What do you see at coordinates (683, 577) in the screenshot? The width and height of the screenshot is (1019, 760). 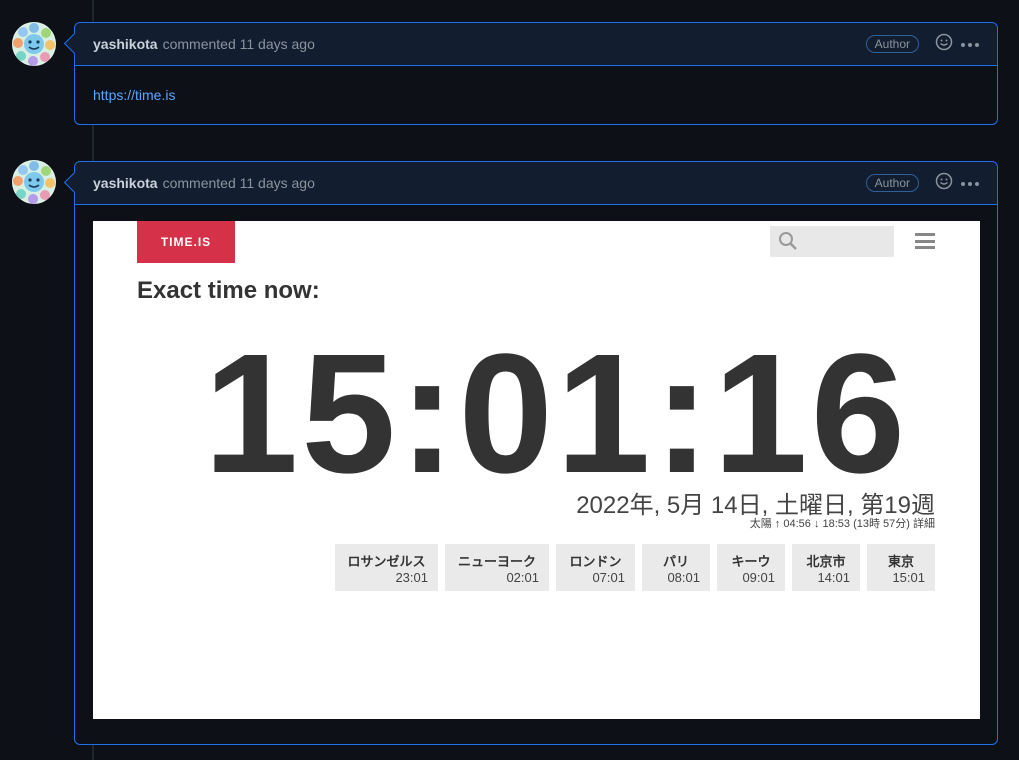 I see `city-time: 08:01` at bounding box center [683, 577].